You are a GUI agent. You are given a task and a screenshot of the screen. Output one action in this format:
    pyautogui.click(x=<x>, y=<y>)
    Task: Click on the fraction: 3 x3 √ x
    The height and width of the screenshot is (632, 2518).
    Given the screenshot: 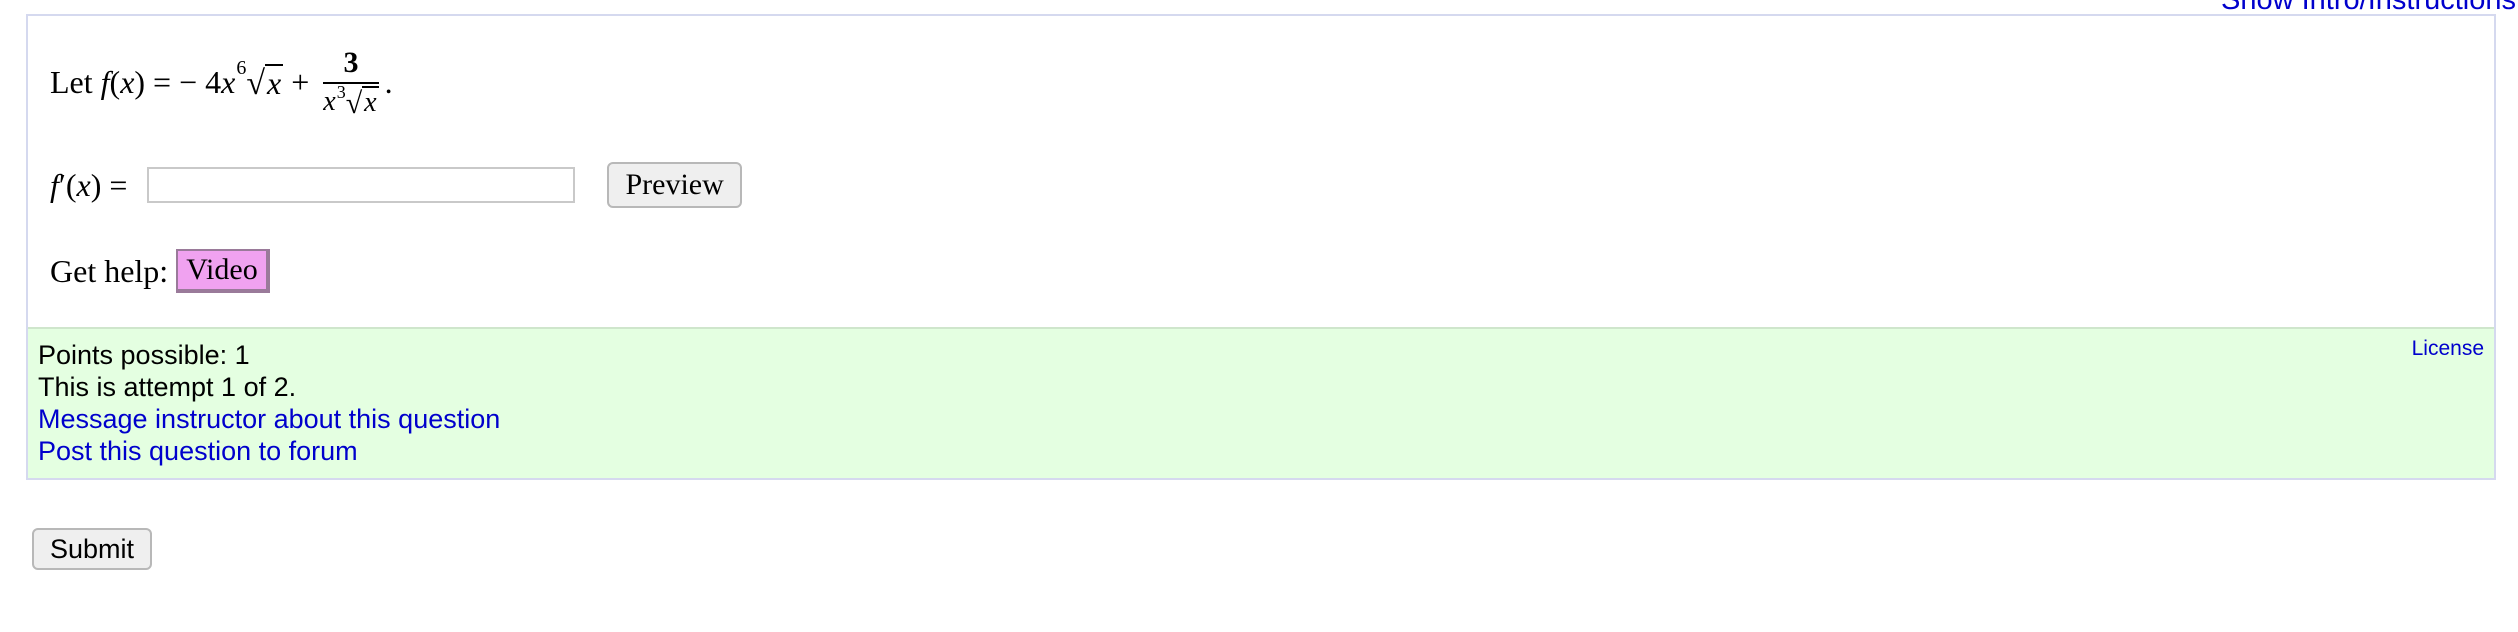 What is the action you would take?
    pyautogui.click(x=351, y=83)
    